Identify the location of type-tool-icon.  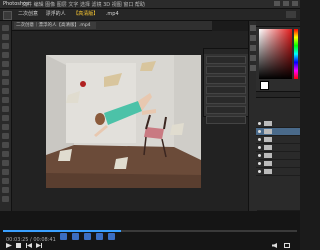
(5, 163).